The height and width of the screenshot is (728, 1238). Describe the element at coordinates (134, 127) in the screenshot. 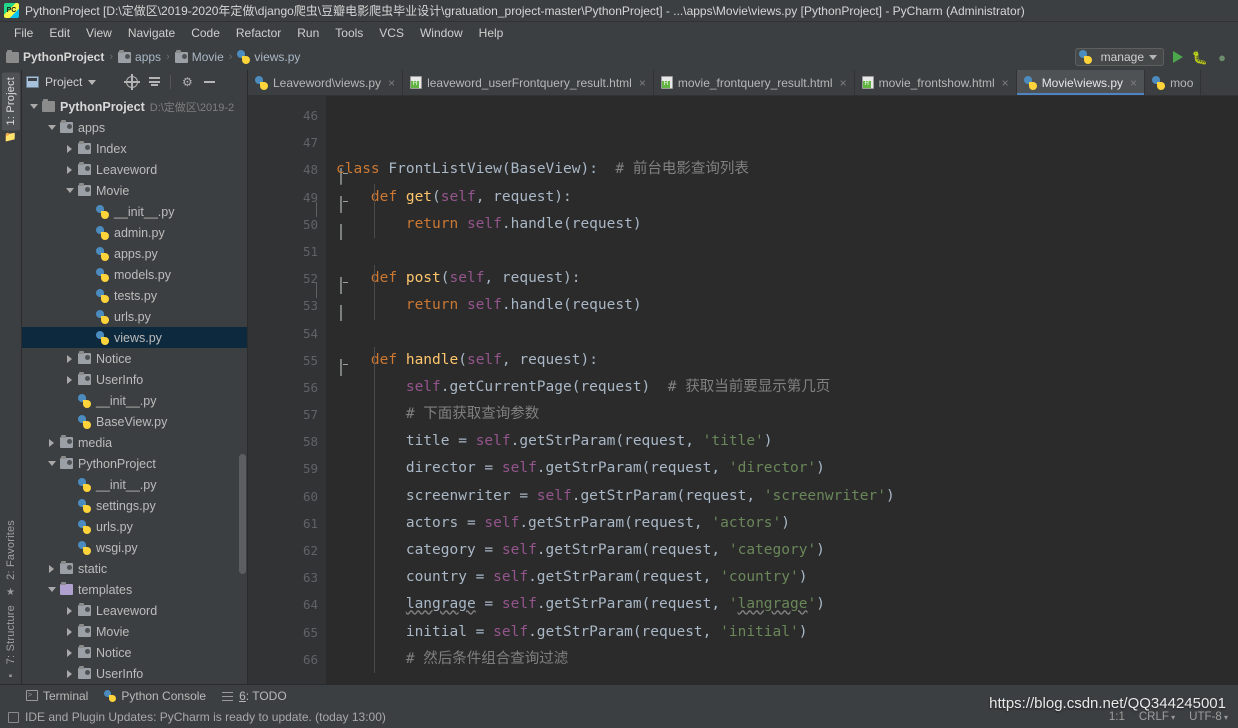

I see `tree-item-apps: apps` at that location.